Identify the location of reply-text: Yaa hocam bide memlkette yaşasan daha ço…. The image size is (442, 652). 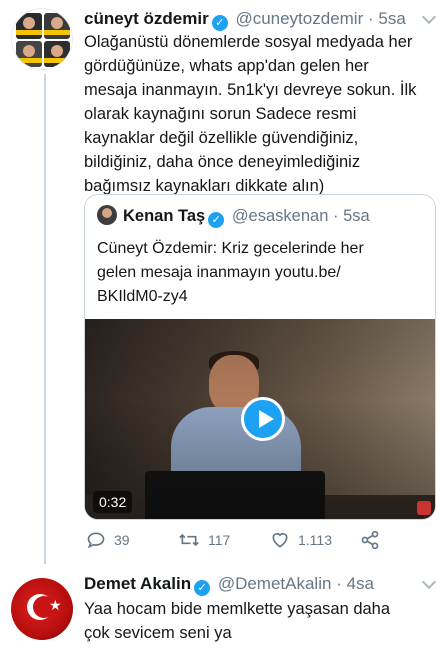
(237, 621).